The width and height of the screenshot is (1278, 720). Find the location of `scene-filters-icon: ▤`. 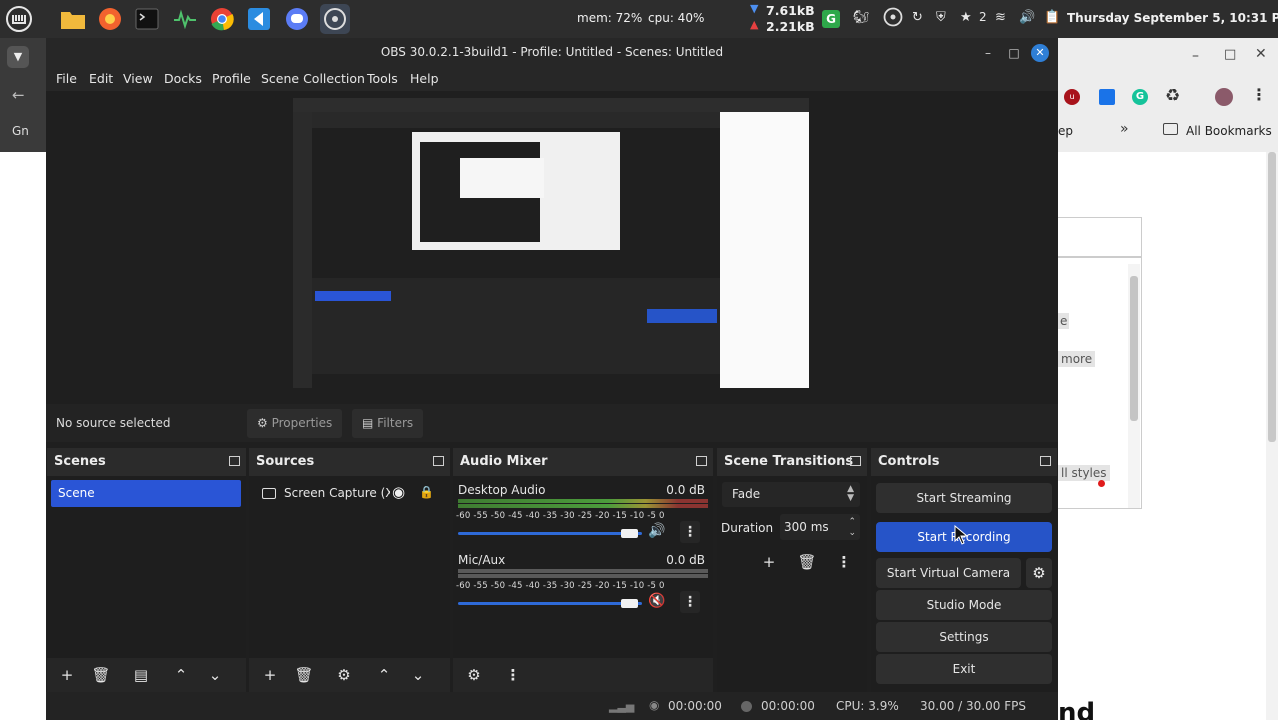

scene-filters-icon: ▤ is located at coordinates (141, 675).